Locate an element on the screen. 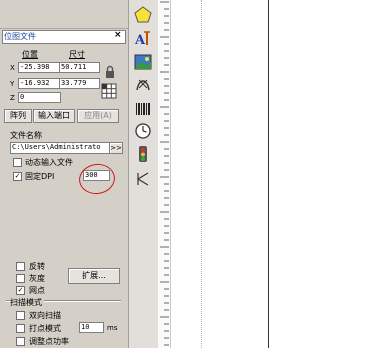 The image size is (368, 348). scan-mode-label: 扫描模式 is located at coordinates (27, 302).